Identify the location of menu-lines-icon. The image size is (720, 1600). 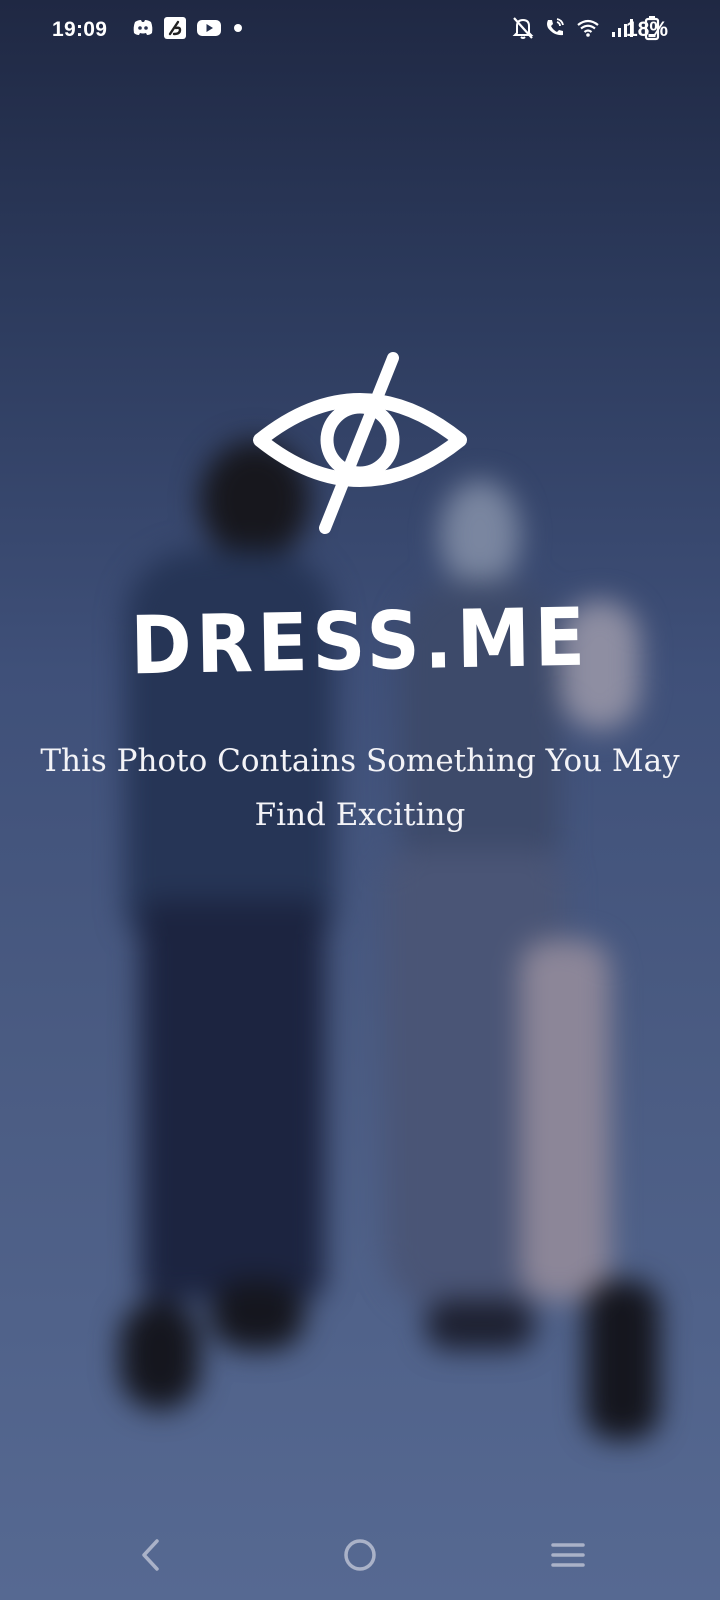
(568, 1555).